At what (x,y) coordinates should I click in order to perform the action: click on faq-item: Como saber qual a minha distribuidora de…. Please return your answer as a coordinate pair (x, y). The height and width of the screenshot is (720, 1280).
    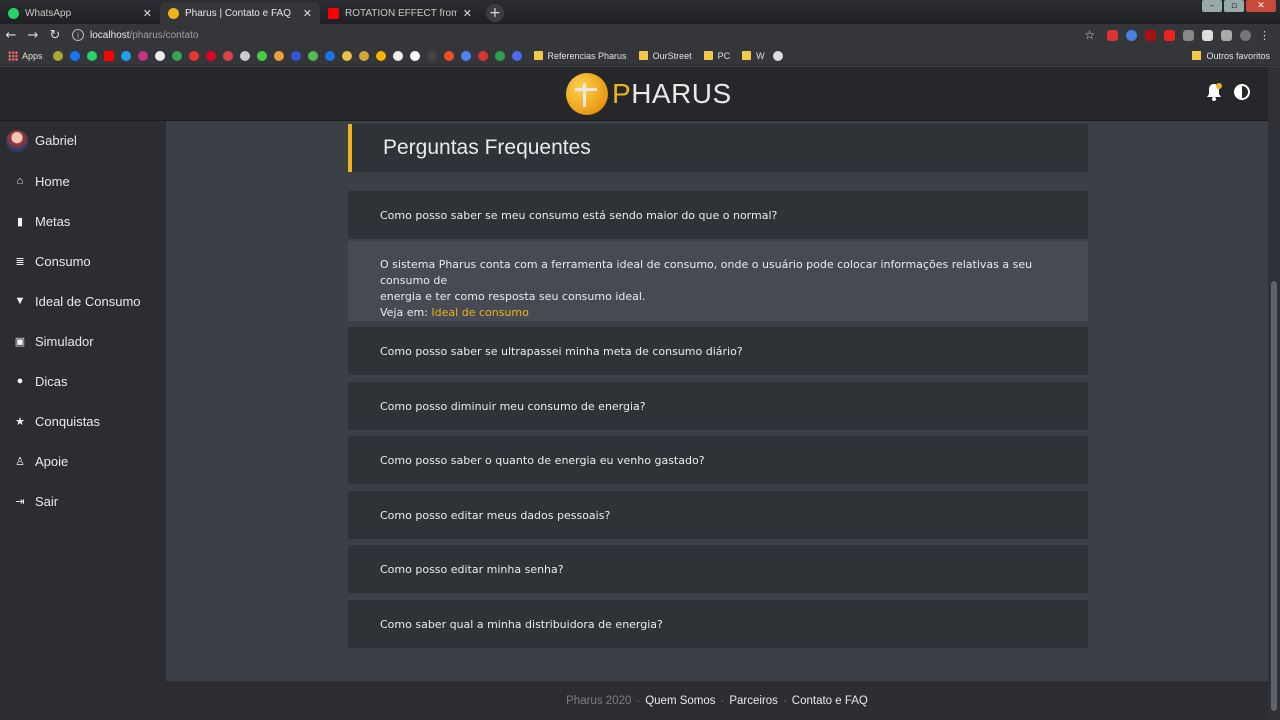
    Looking at the image, I should click on (718, 624).